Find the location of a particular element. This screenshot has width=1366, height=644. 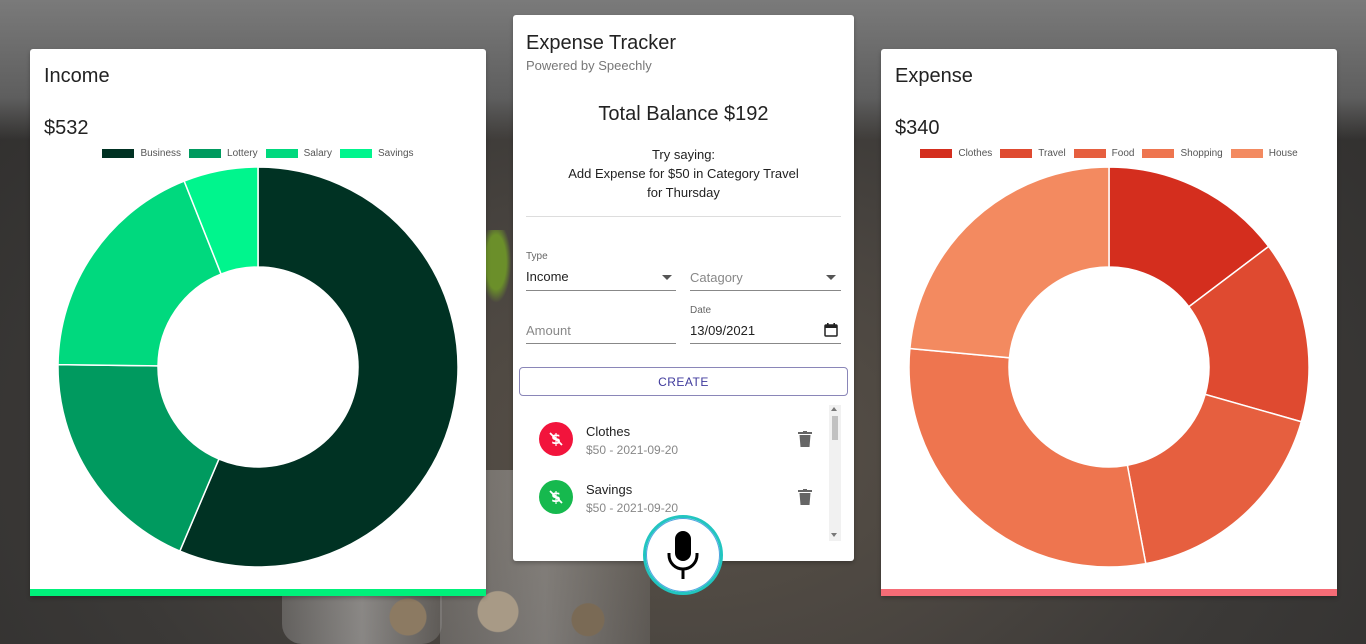

hint-line-3: for Thursday is located at coordinates (683, 192).